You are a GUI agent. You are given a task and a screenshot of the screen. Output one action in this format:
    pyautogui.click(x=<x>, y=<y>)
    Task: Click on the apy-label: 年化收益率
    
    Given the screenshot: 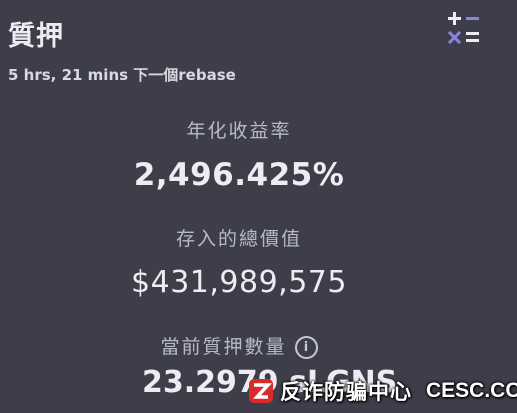 What is the action you would take?
    pyautogui.click(x=239, y=131)
    